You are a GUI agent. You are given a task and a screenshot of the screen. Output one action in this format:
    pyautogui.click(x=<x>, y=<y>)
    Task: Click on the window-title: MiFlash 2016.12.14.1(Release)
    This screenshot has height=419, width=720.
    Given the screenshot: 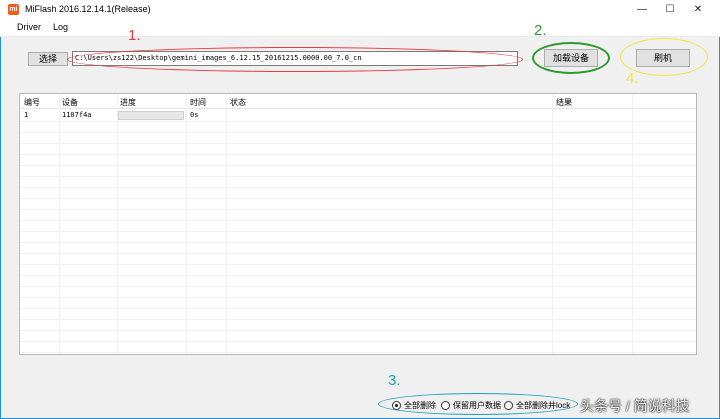 What is the action you would take?
    pyautogui.click(x=88, y=9)
    